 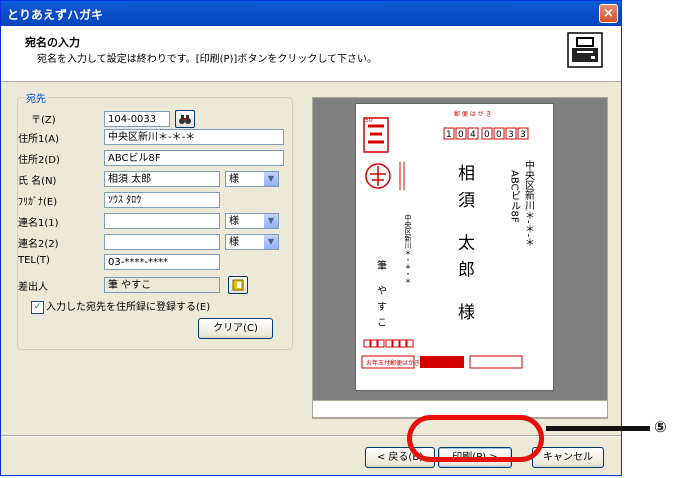 What do you see at coordinates (464, 247) in the screenshot?
I see `recipient-name: 相須 太郎 様` at bounding box center [464, 247].